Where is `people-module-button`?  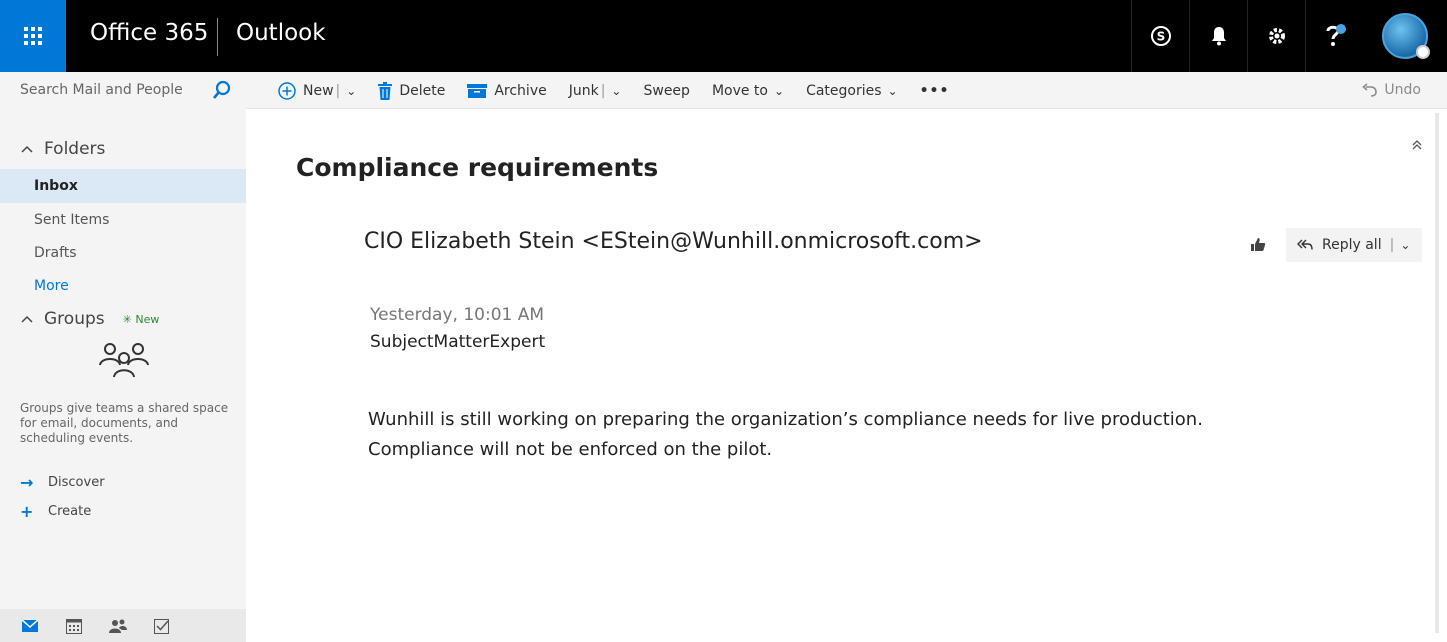 people-module-button is located at coordinates (118, 626).